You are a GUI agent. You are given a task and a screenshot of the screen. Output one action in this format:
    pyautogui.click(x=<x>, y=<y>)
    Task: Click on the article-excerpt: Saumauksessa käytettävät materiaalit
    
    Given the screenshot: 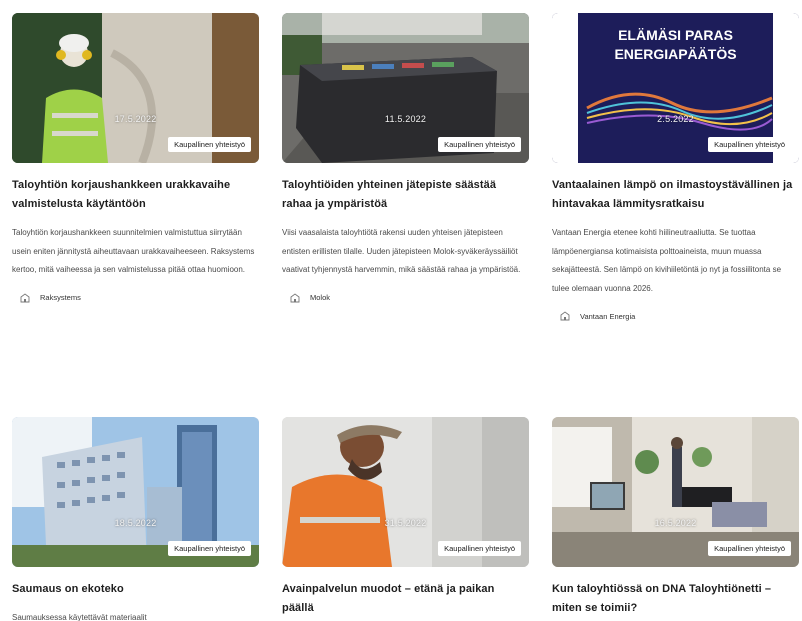 What is the action you would take?
    pyautogui.click(x=79, y=617)
    